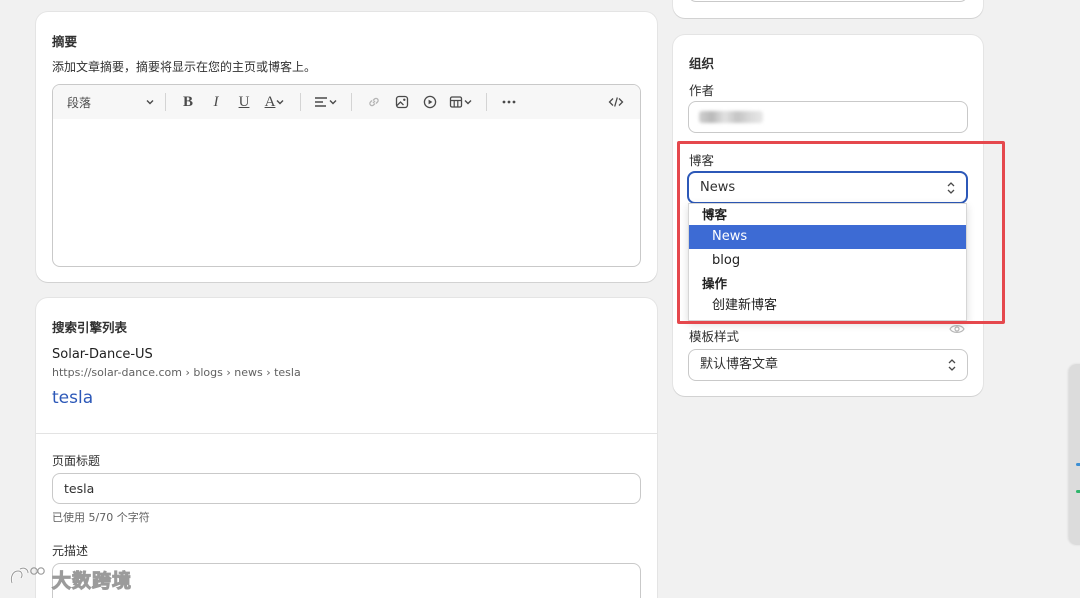  I want to click on text-color-label: A, so click(270, 101).